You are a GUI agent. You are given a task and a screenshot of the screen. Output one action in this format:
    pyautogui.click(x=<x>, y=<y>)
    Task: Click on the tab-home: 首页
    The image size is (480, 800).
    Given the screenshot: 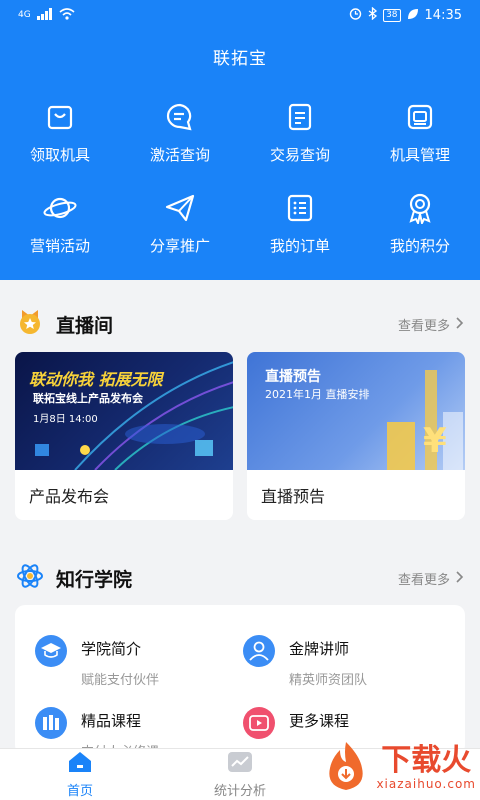 What is the action you would take?
    pyautogui.click(x=80, y=774)
    